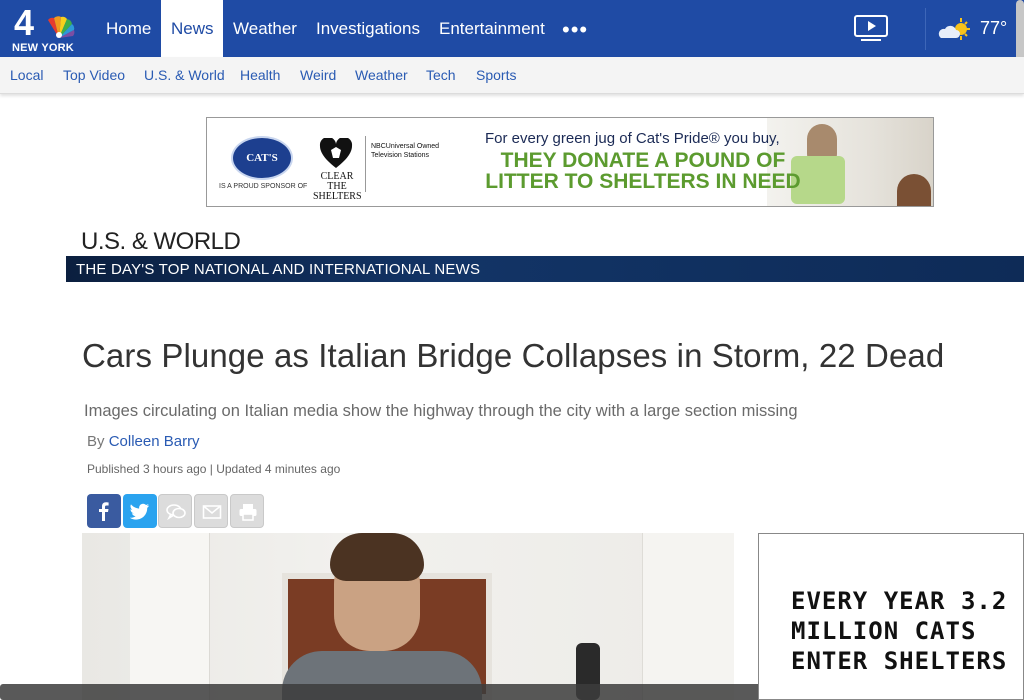 The width and height of the screenshot is (1024, 700). I want to click on subnav-us-world: U.S. & World, so click(184, 75).